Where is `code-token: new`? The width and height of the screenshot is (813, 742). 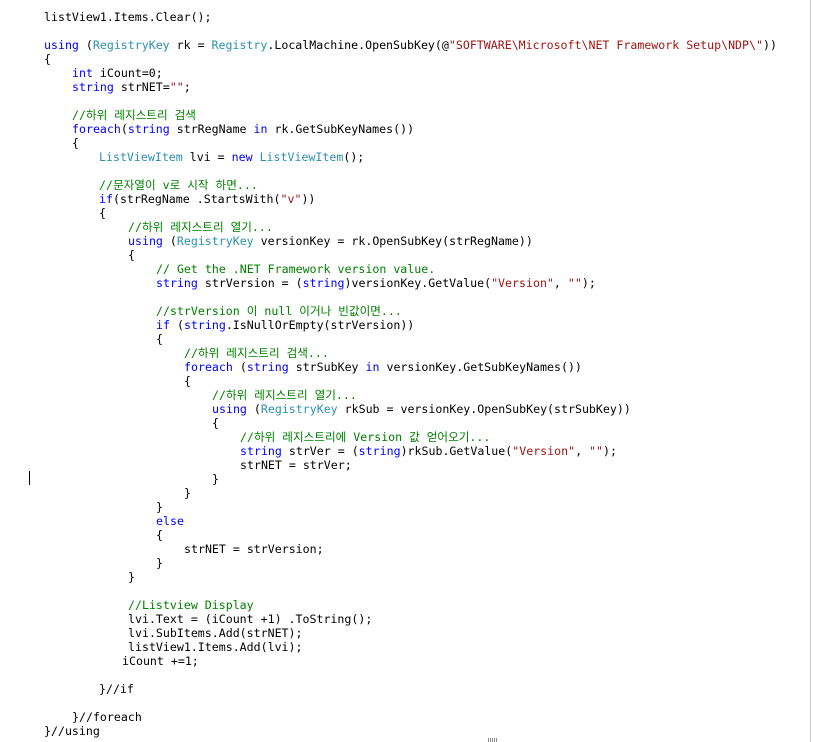
code-token: new is located at coordinates (242, 157).